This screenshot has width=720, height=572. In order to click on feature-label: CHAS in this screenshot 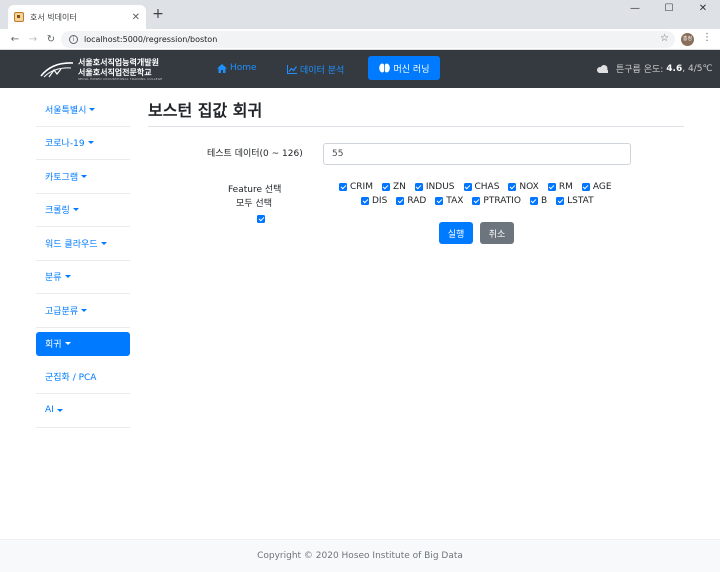, I will do `click(487, 187)`.